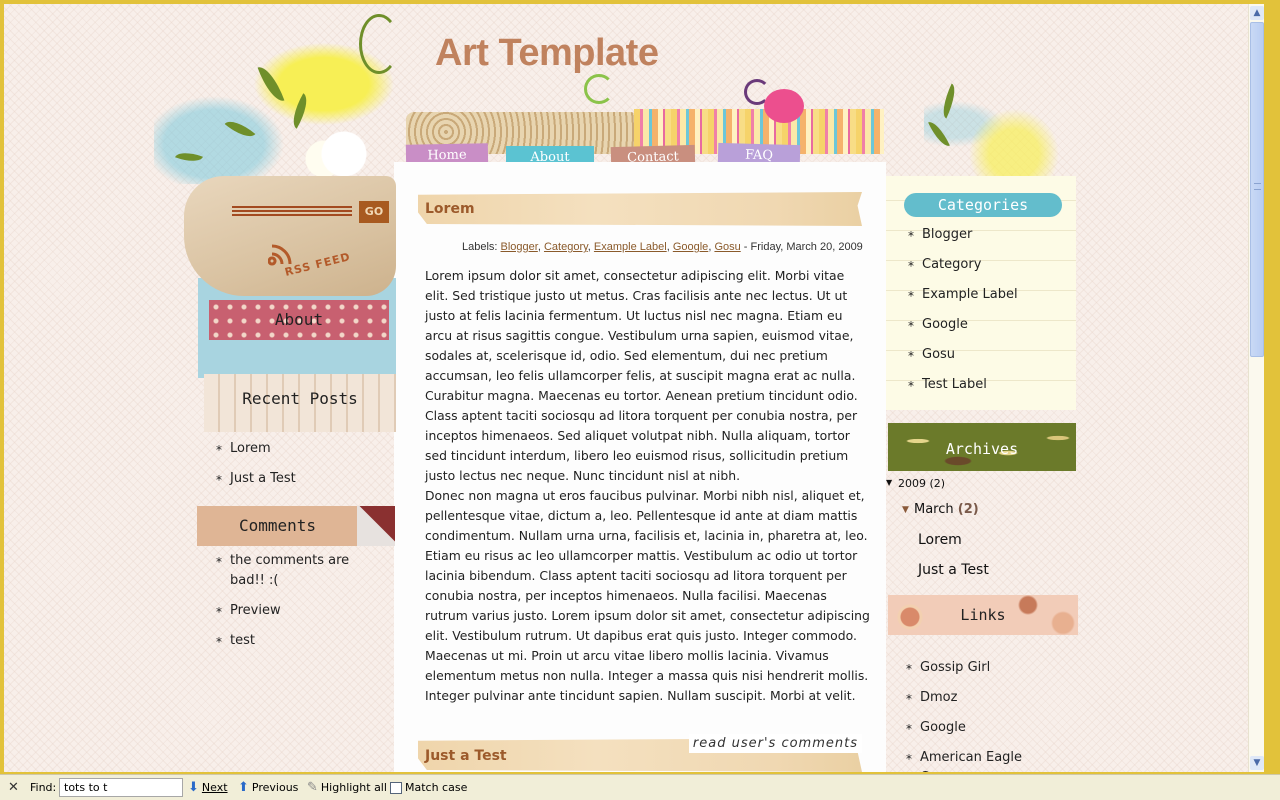 This screenshot has height=800, width=1280. Describe the element at coordinates (519, 247) in the screenshot. I see `label-link: Blogger` at that location.